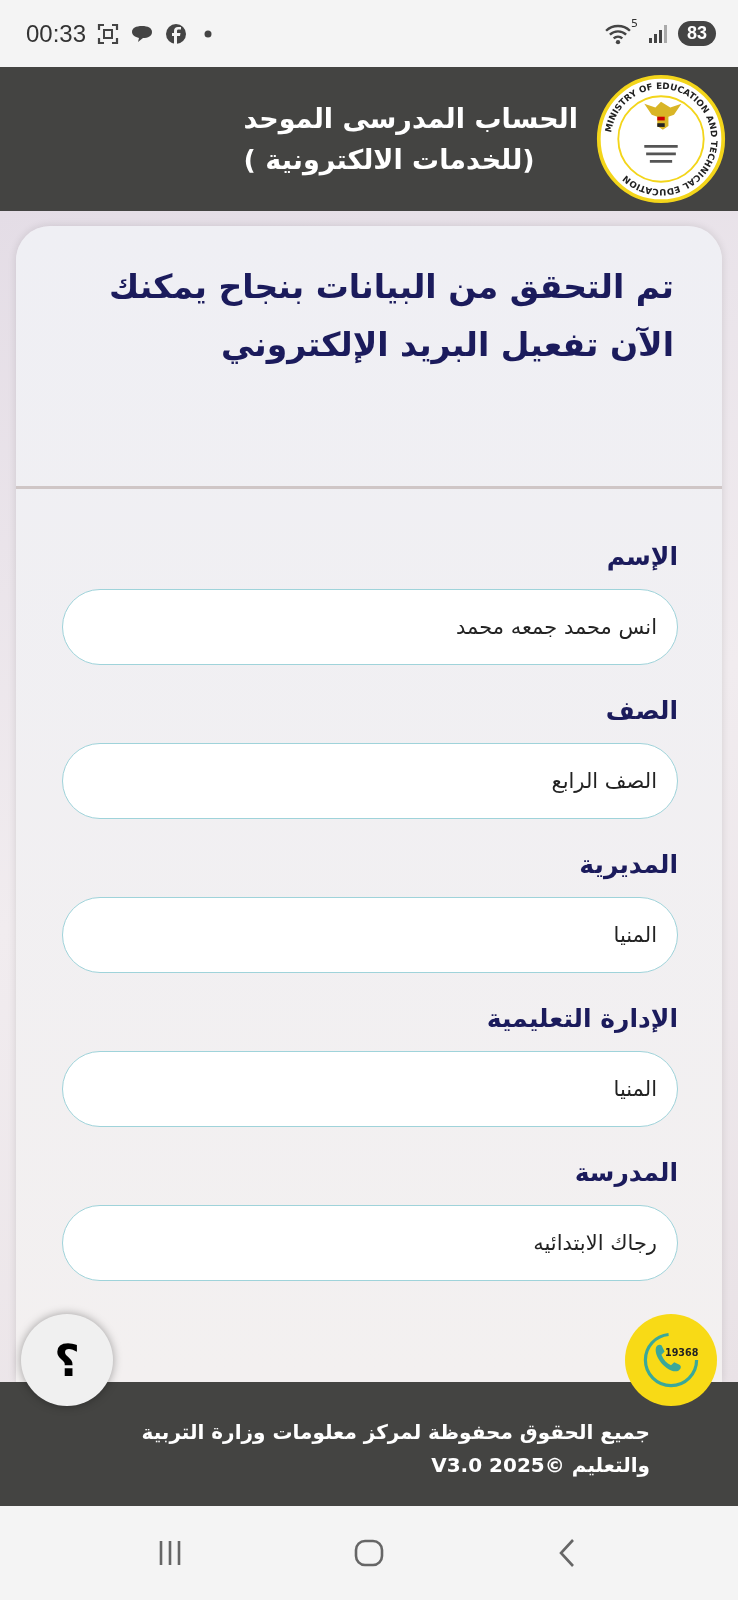  Describe the element at coordinates (369, 1553) in the screenshot. I see `home-icon` at that location.